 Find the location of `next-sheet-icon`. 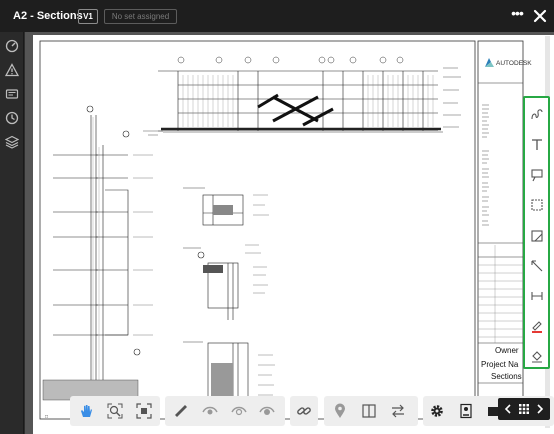

next-sheet-icon is located at coordinates (540, 409).